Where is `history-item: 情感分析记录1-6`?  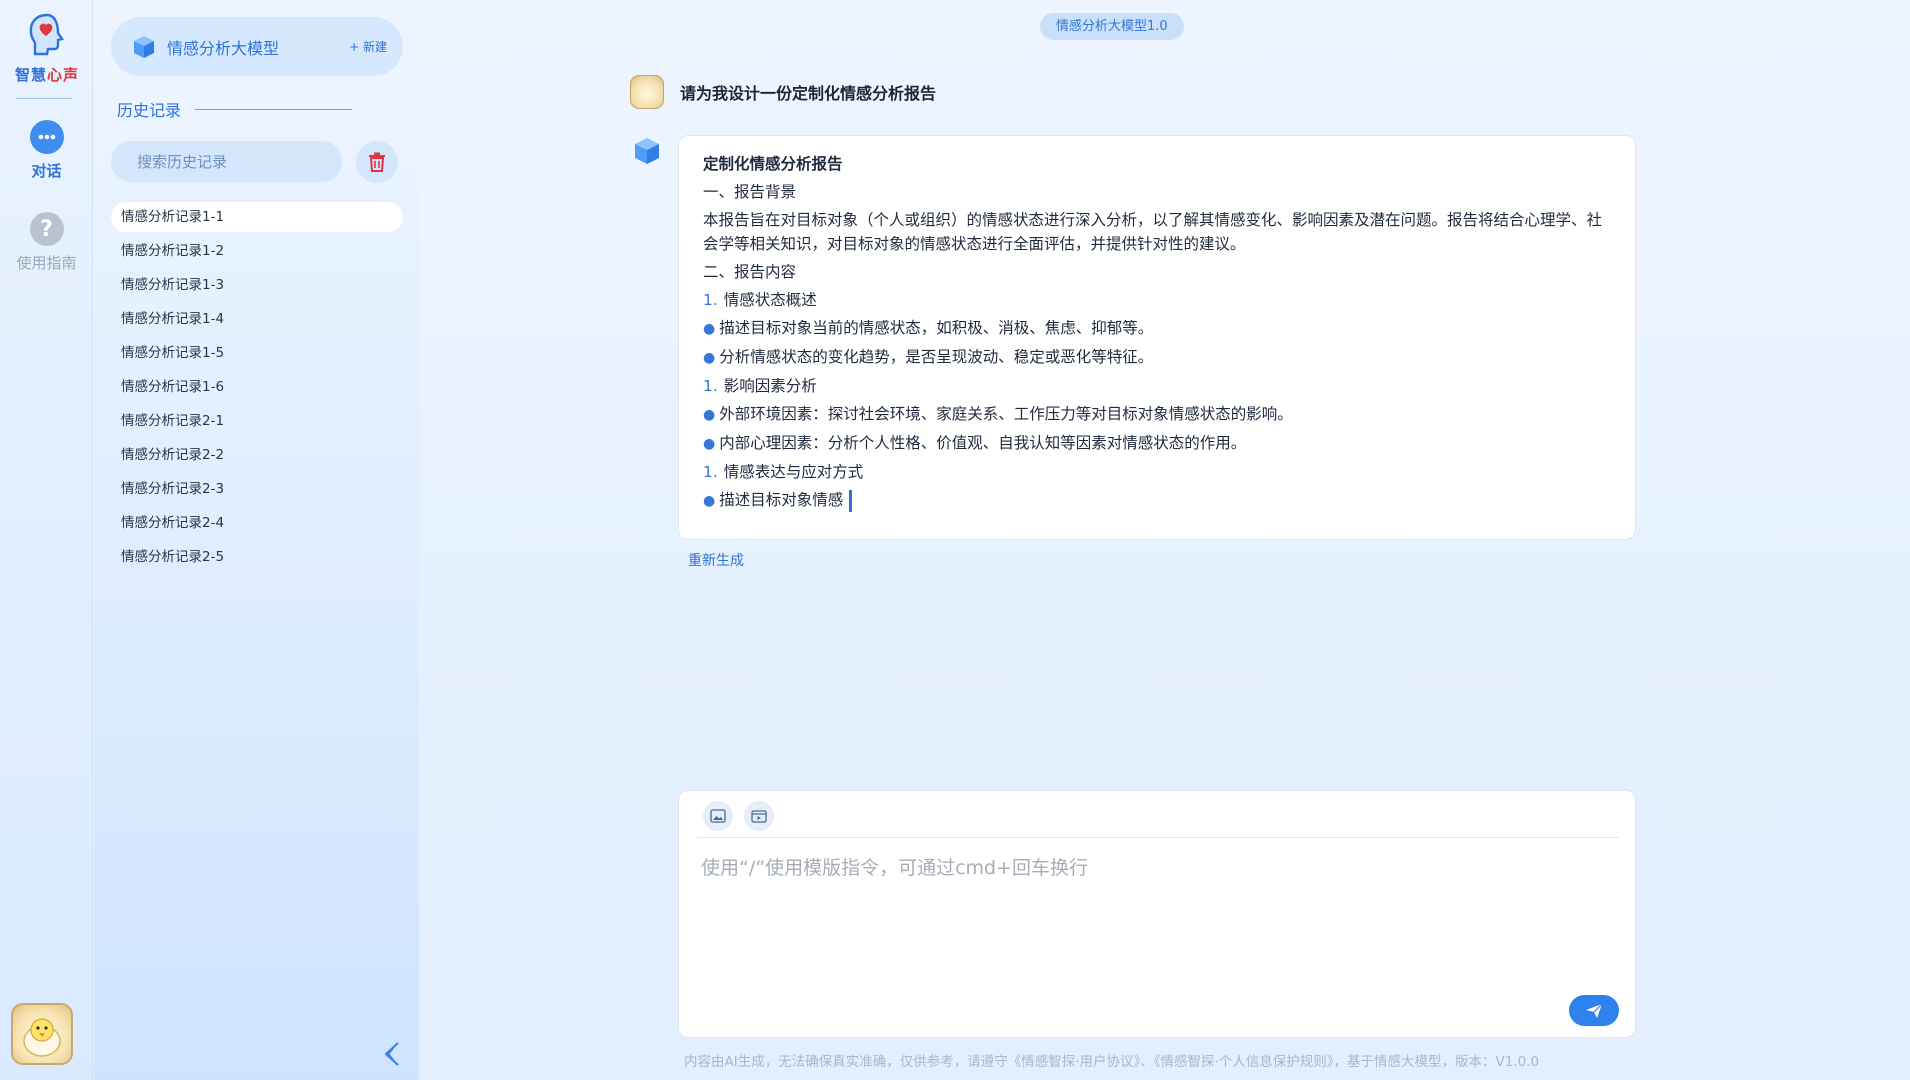
history-item: 情感分析记录1-6 is located at coordinates (257, 387).